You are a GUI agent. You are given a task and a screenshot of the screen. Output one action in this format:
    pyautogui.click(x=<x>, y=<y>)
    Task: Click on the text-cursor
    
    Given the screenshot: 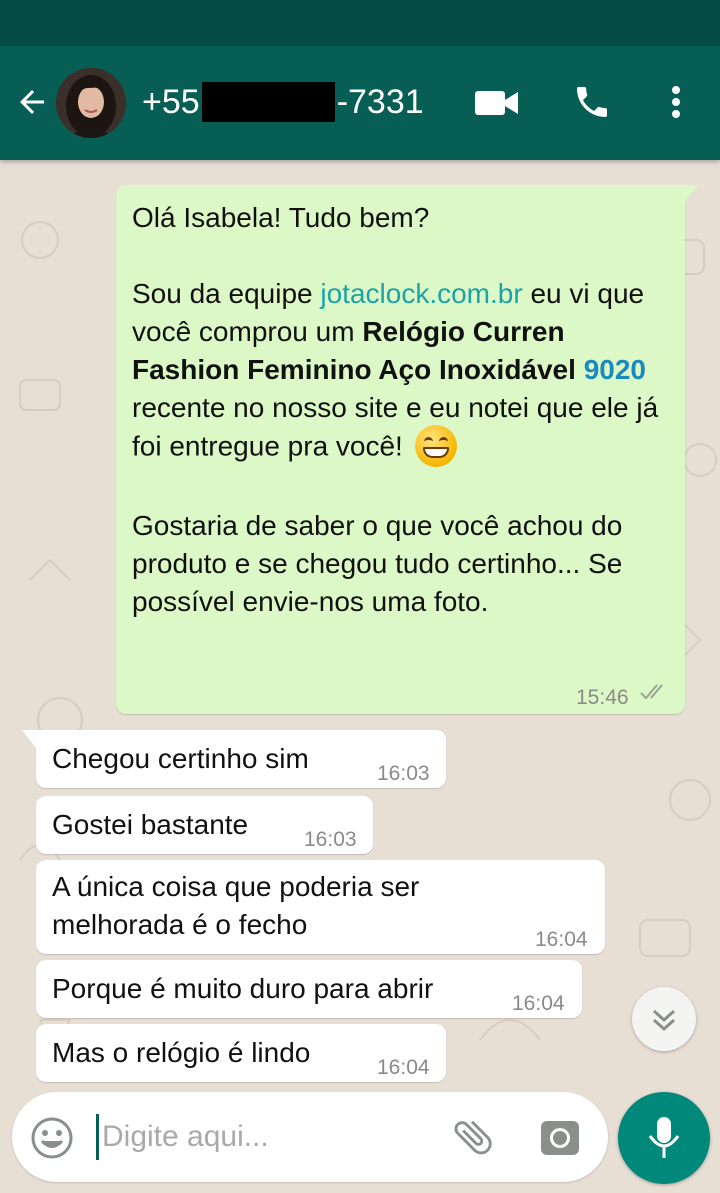 What is the action you would take?
    pyautogui.click(x=97, y=1137)
    